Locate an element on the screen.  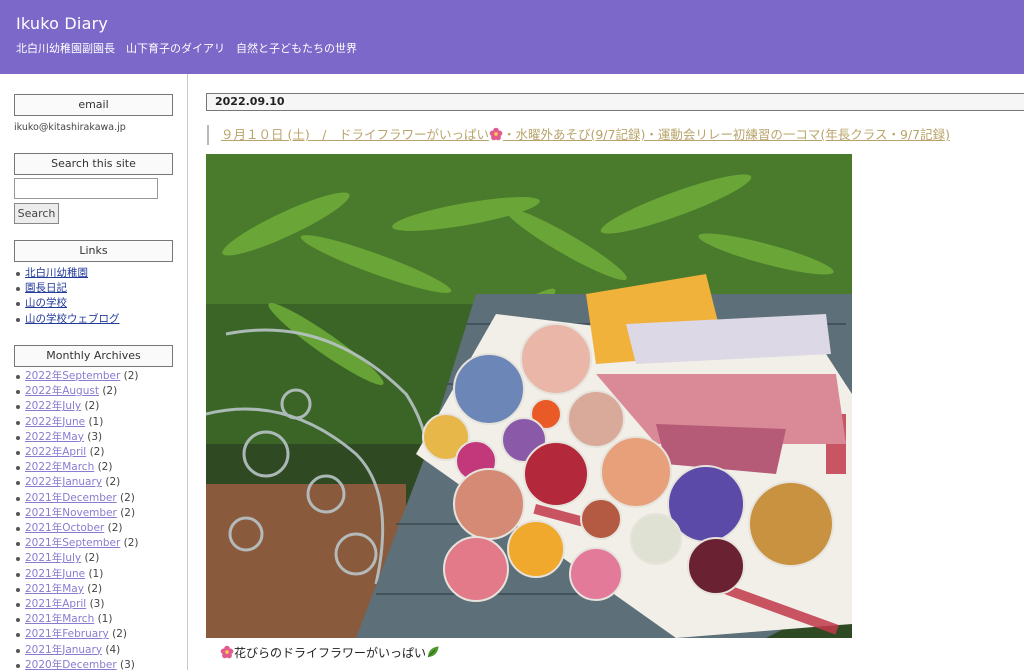
links-list: 北白川幼稚園 園長日記 山の学校 山の学校ウェブログ is located at coordinates (67, 296).